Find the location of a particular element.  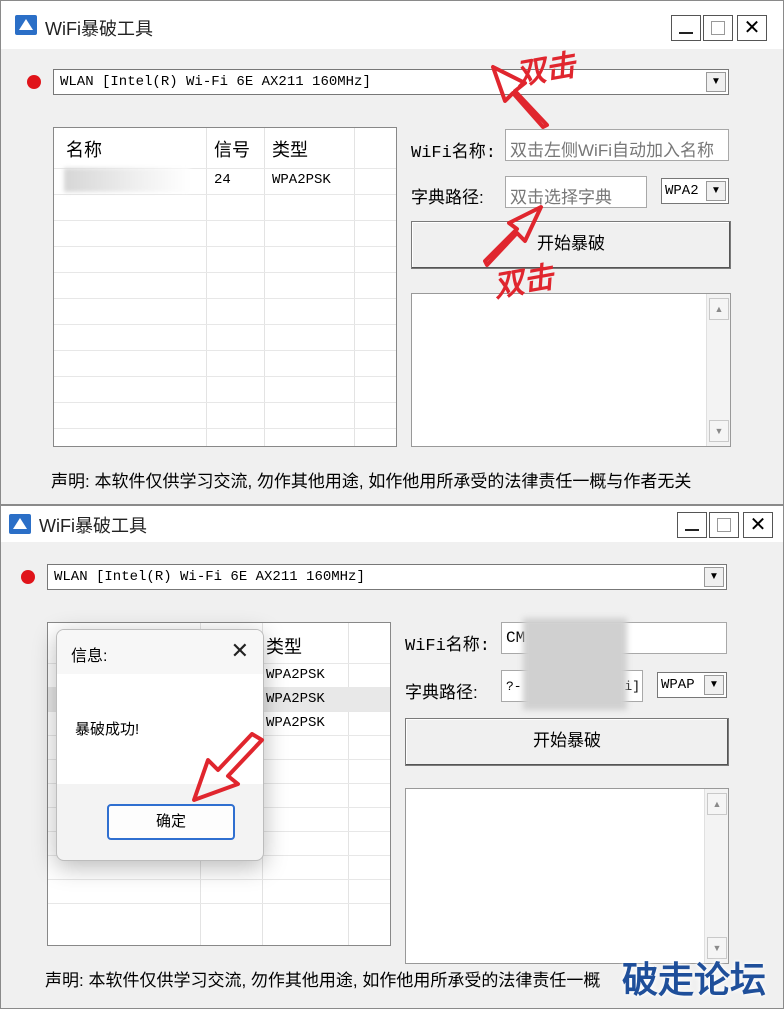

dialog-title-bar: 信息: ✕ is located at coordinates (160, 652).